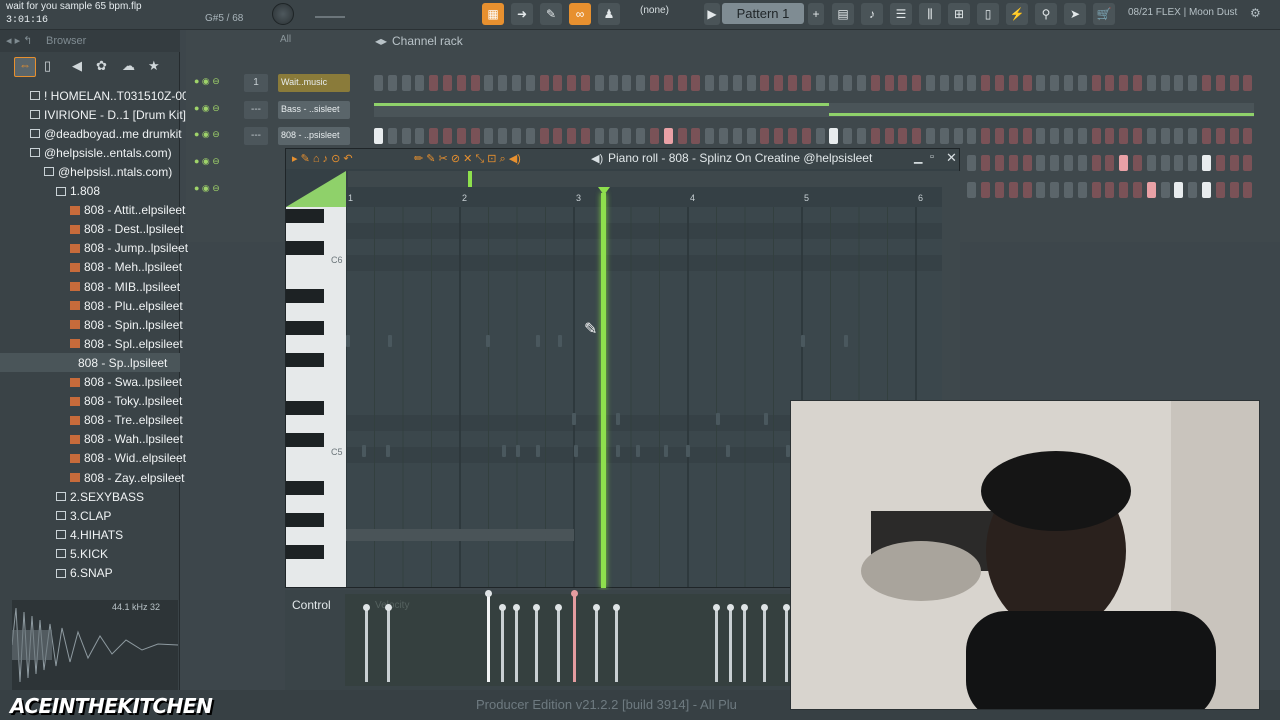 The image size is (1280, 720). I want to click on pr-tools-icons: ✏ ✎ ✂ ⊘ ✕ ⤡ ⊡ ⌕ ◀), so click(467, 159).